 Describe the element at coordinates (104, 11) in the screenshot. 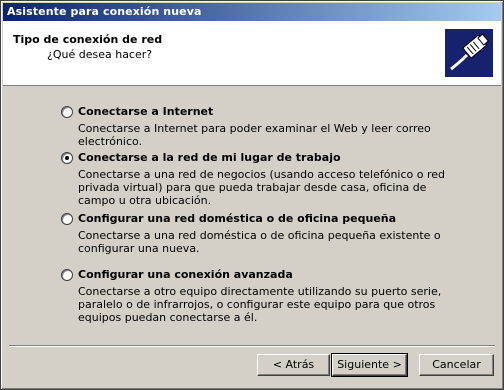

I see `window-title: Asistente para conexión nueva` at that location.